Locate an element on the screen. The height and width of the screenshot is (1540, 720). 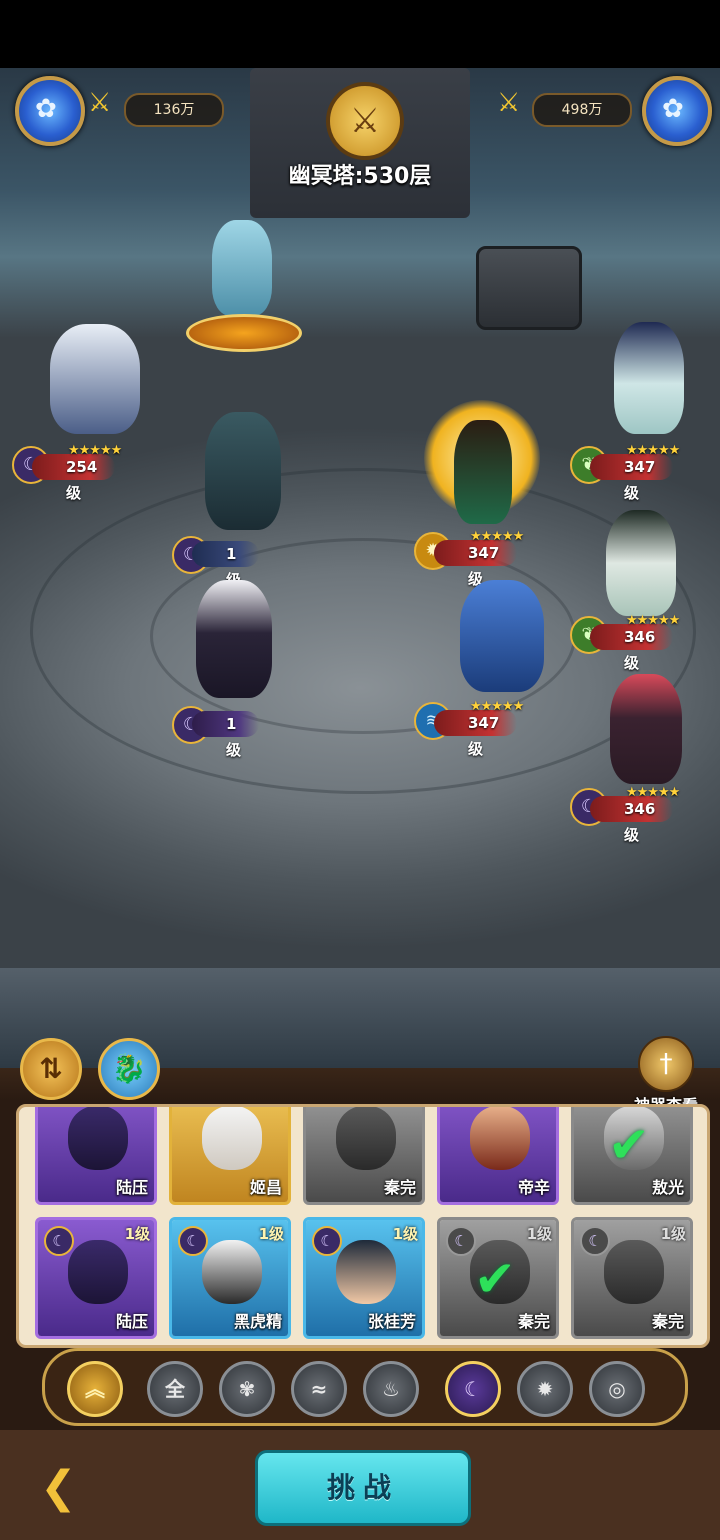
wind-filter-icon: ≈ is located at coordinates (319, 1389).